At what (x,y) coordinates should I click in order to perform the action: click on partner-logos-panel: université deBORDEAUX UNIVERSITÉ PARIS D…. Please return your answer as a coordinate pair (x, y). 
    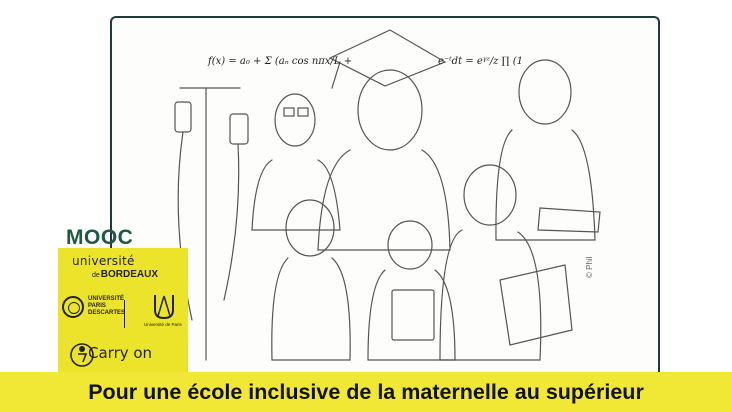
    Looking at the image, I should click on (123, 311).